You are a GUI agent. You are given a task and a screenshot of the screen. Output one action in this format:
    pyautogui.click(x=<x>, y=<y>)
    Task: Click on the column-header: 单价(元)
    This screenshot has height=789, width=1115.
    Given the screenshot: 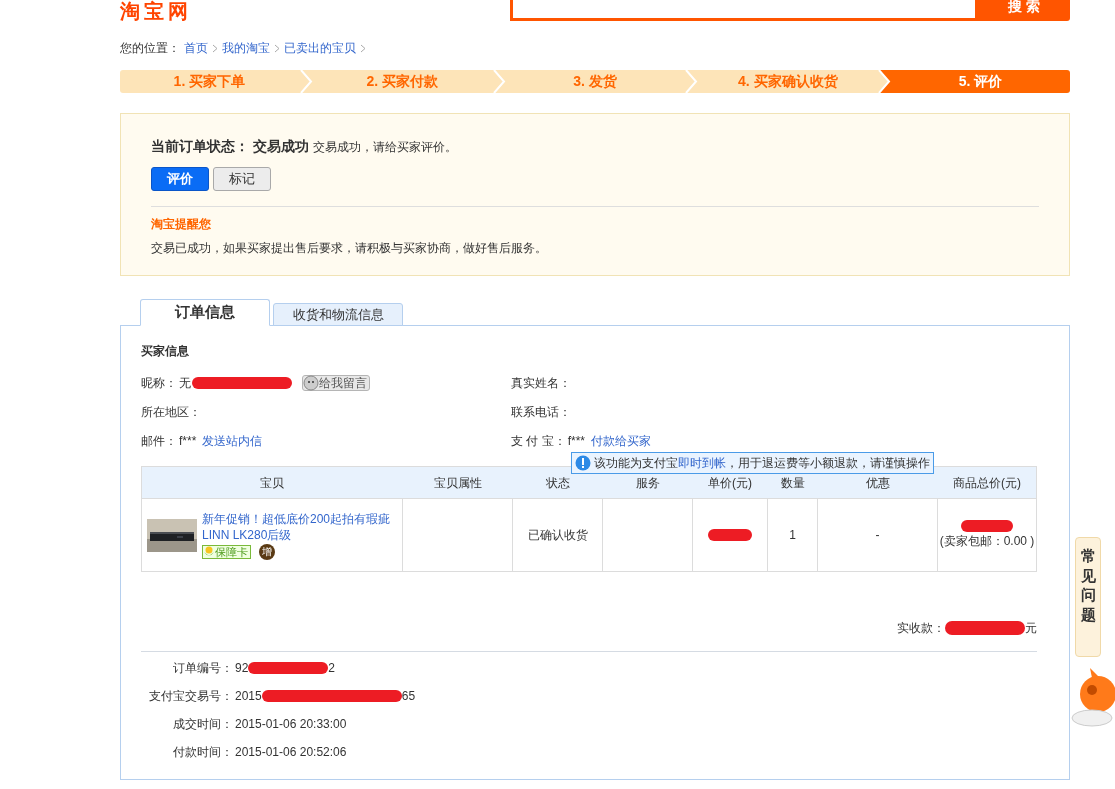 What is the action you would take?
    pyautogui.click(x=730, y=483)
    